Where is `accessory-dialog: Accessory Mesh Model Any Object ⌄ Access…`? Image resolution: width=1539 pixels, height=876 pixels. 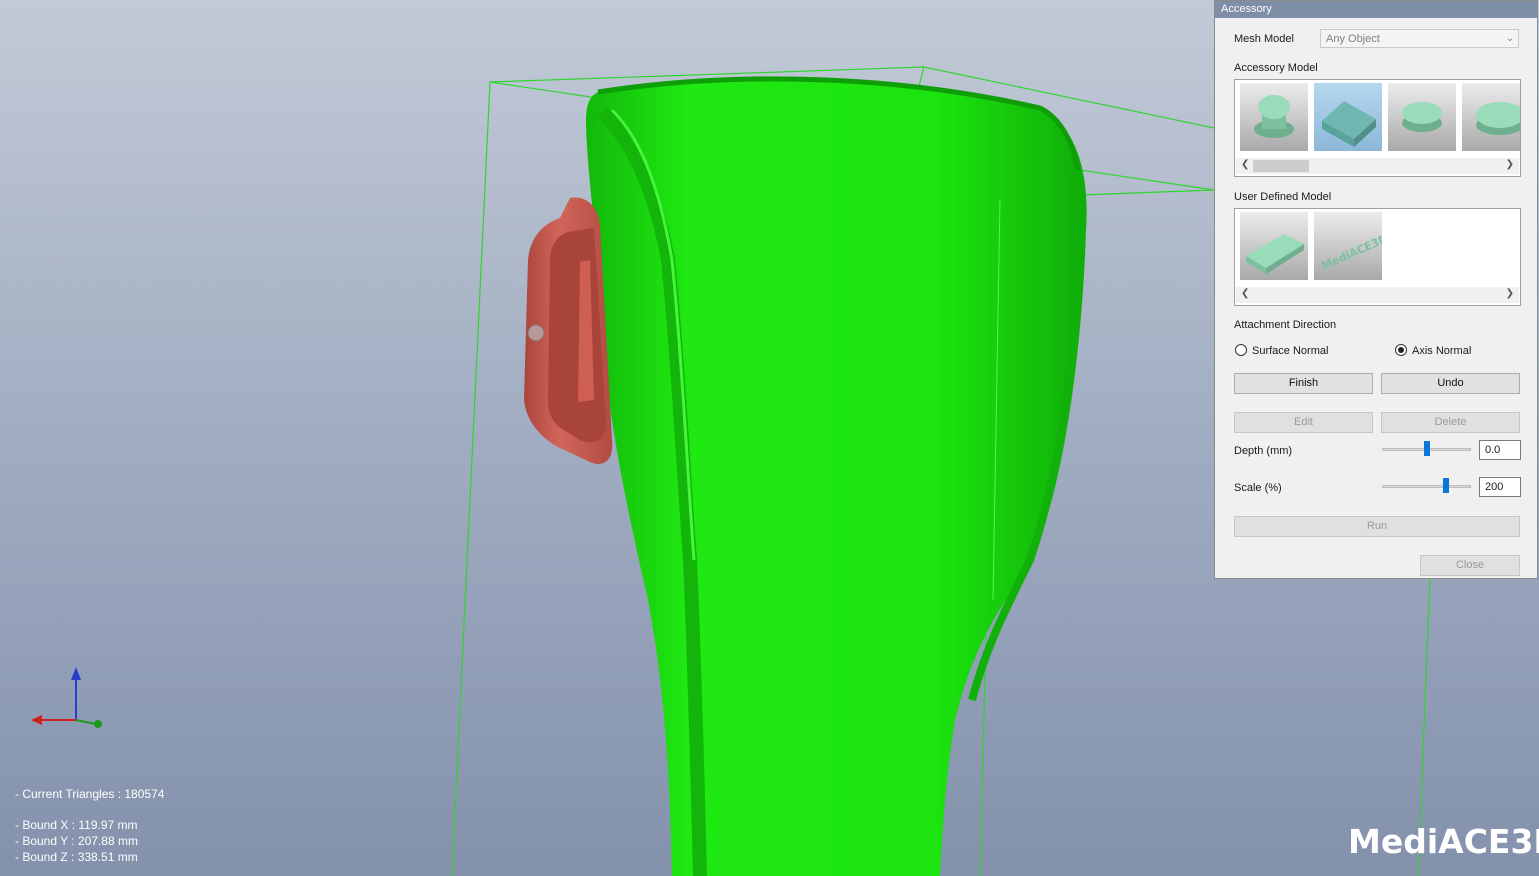
accessory-dialog: Accessory Mesh Model Any Object ⌄ Access… is located at coordinates (1376, 289).